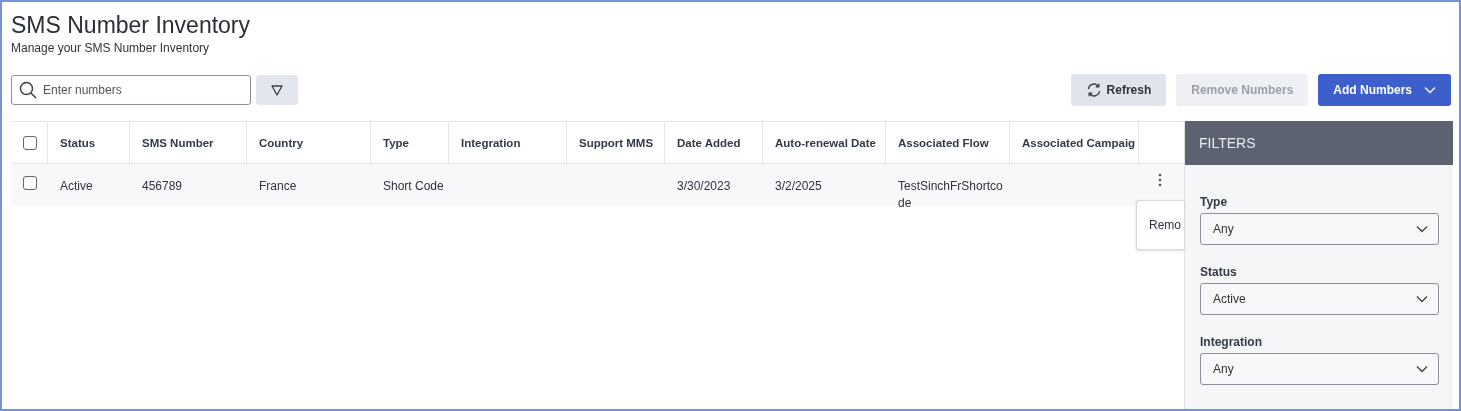  I want to click on filter-label: Integration, so click(1231, 342).